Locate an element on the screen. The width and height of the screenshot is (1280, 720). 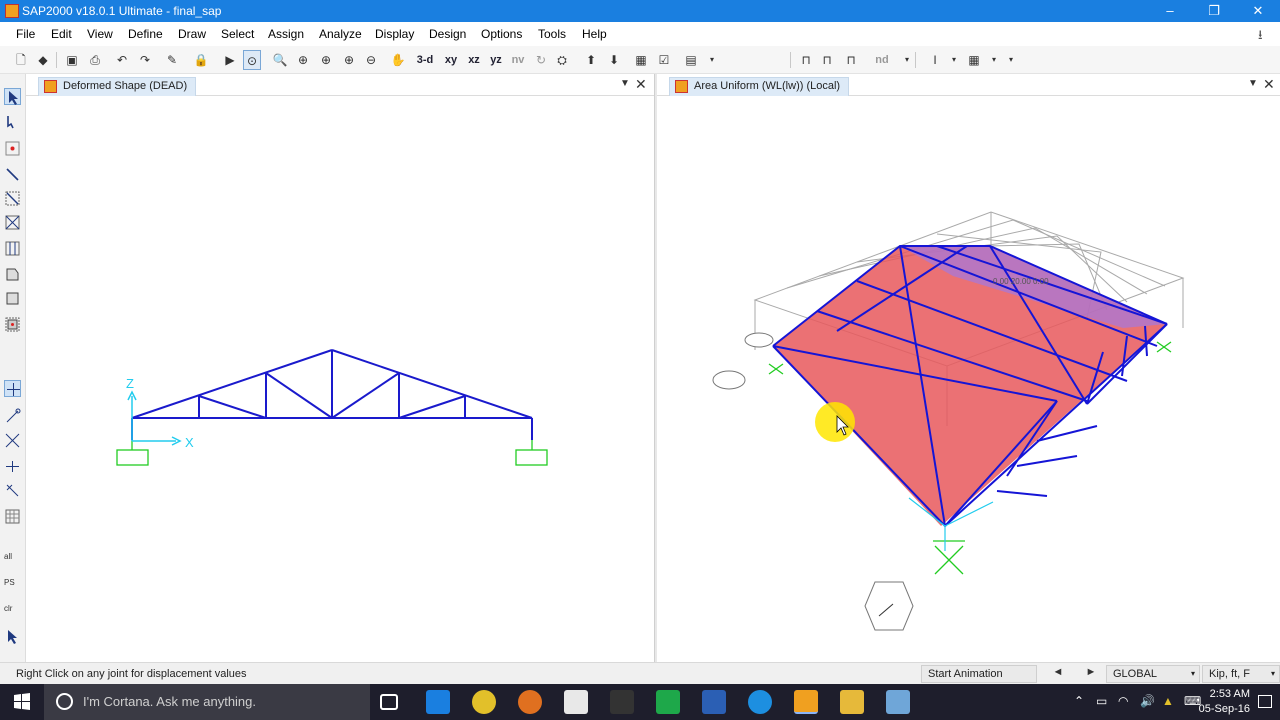
snap-ends-icon is located at coordinates (12, 416).